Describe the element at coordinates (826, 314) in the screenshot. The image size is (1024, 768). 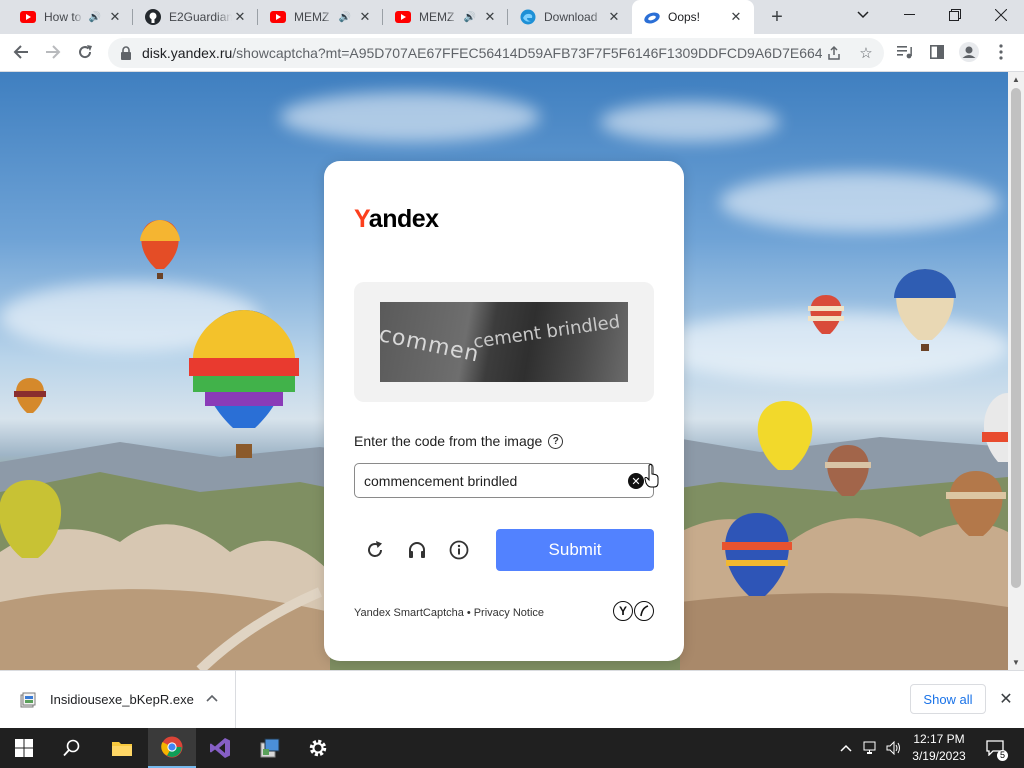
I see `balloon-small-right` at that location.